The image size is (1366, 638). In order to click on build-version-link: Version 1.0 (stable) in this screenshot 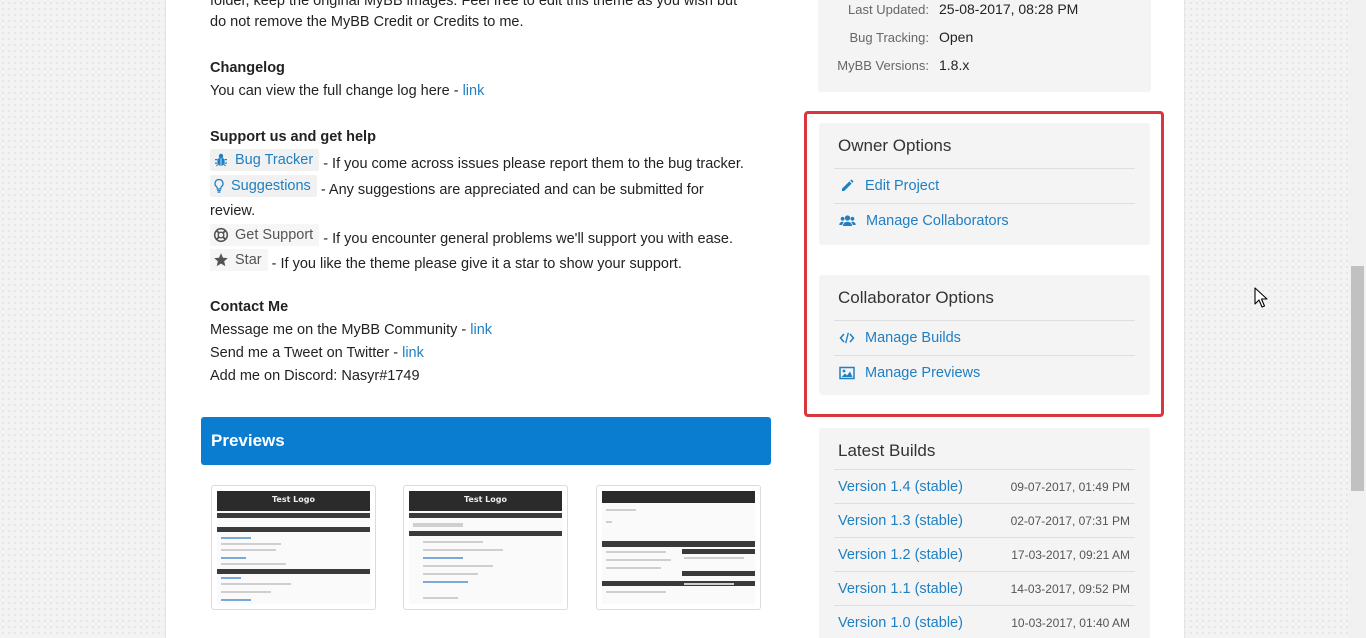, I will do `click(900, 623)`.